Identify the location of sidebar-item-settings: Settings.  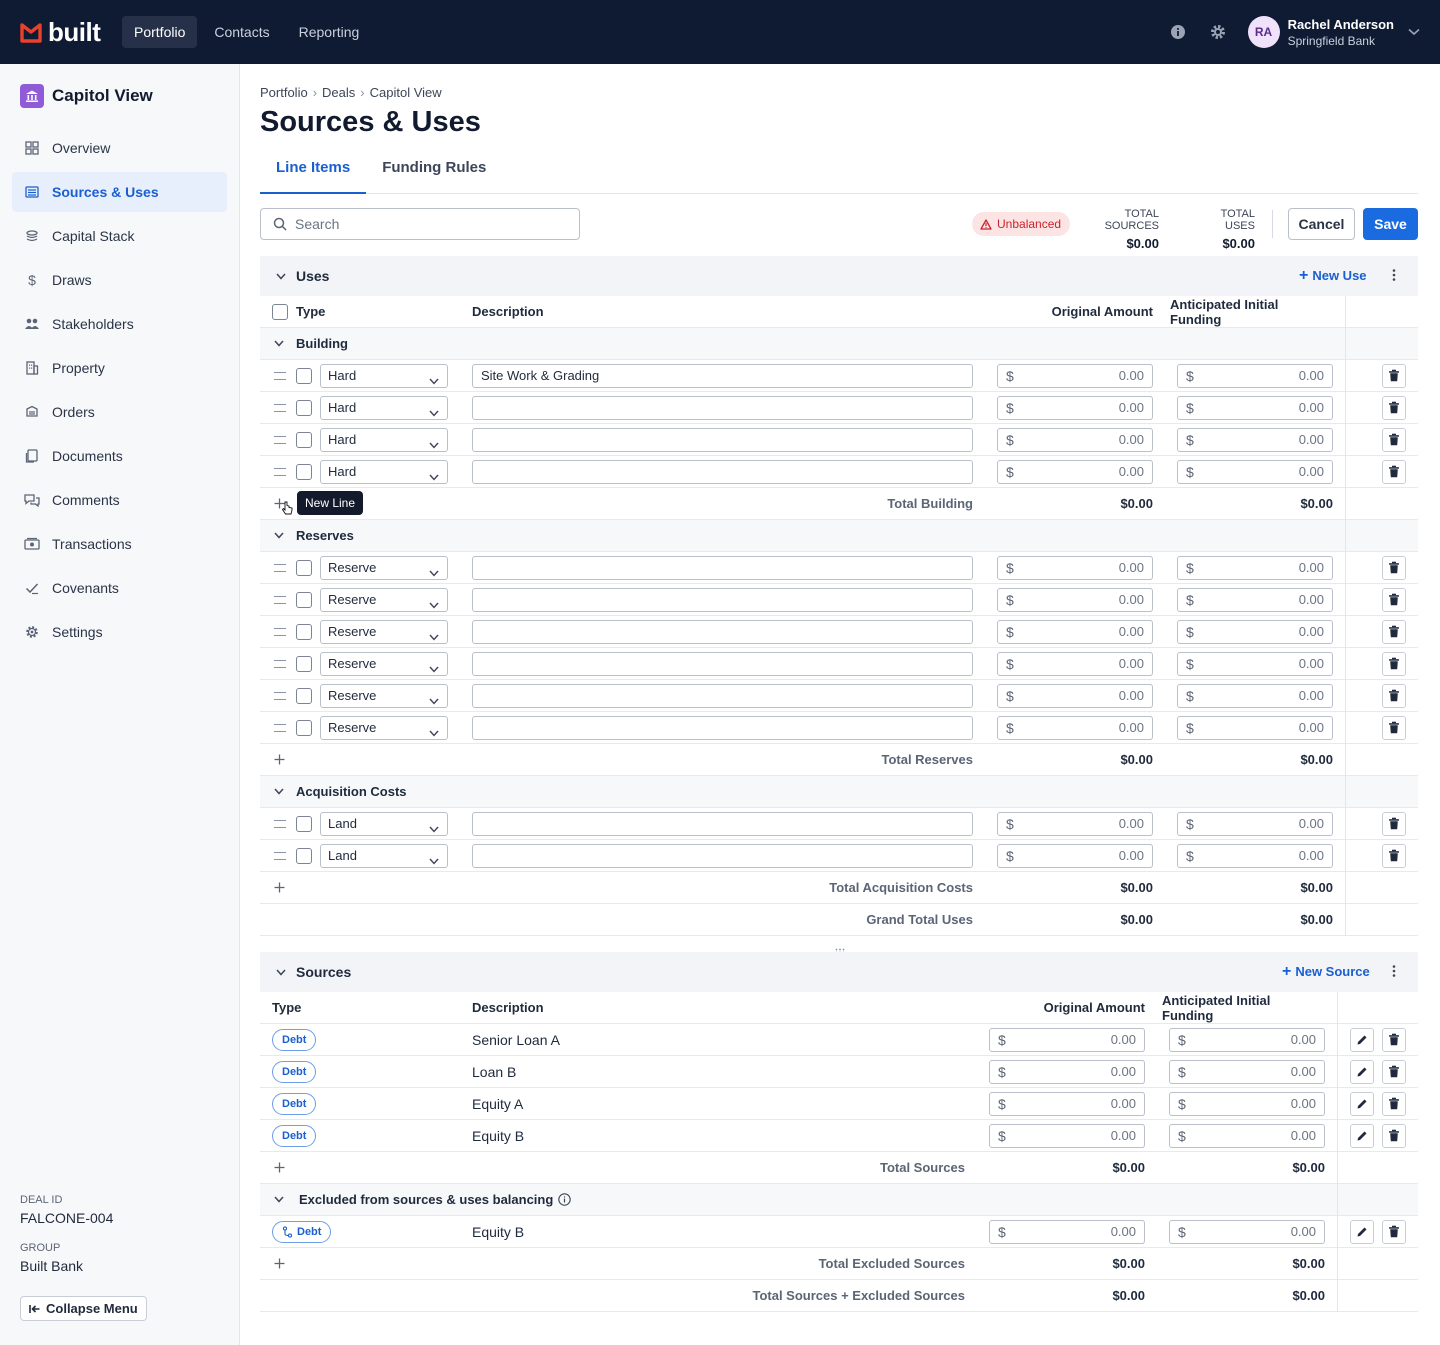
(119, 632).